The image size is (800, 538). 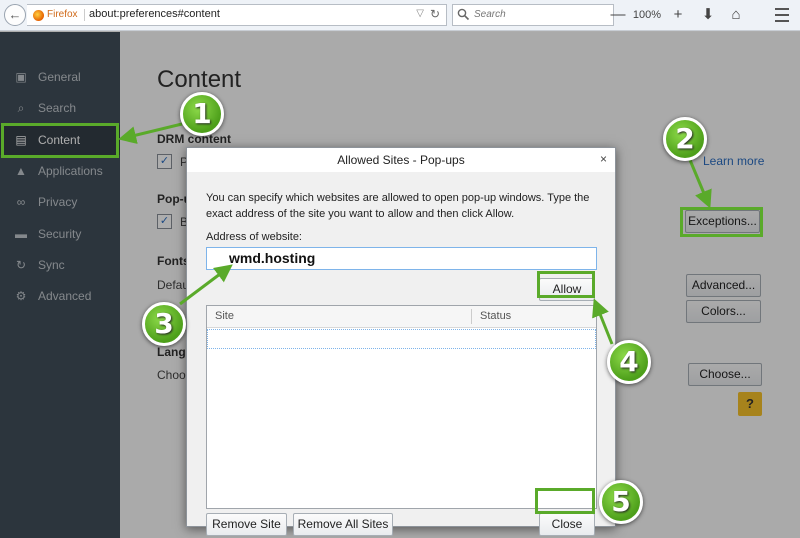 I want to click on url-bar: Firefox about:preferences#content ▽ ↻, so click(x=237, y=15).